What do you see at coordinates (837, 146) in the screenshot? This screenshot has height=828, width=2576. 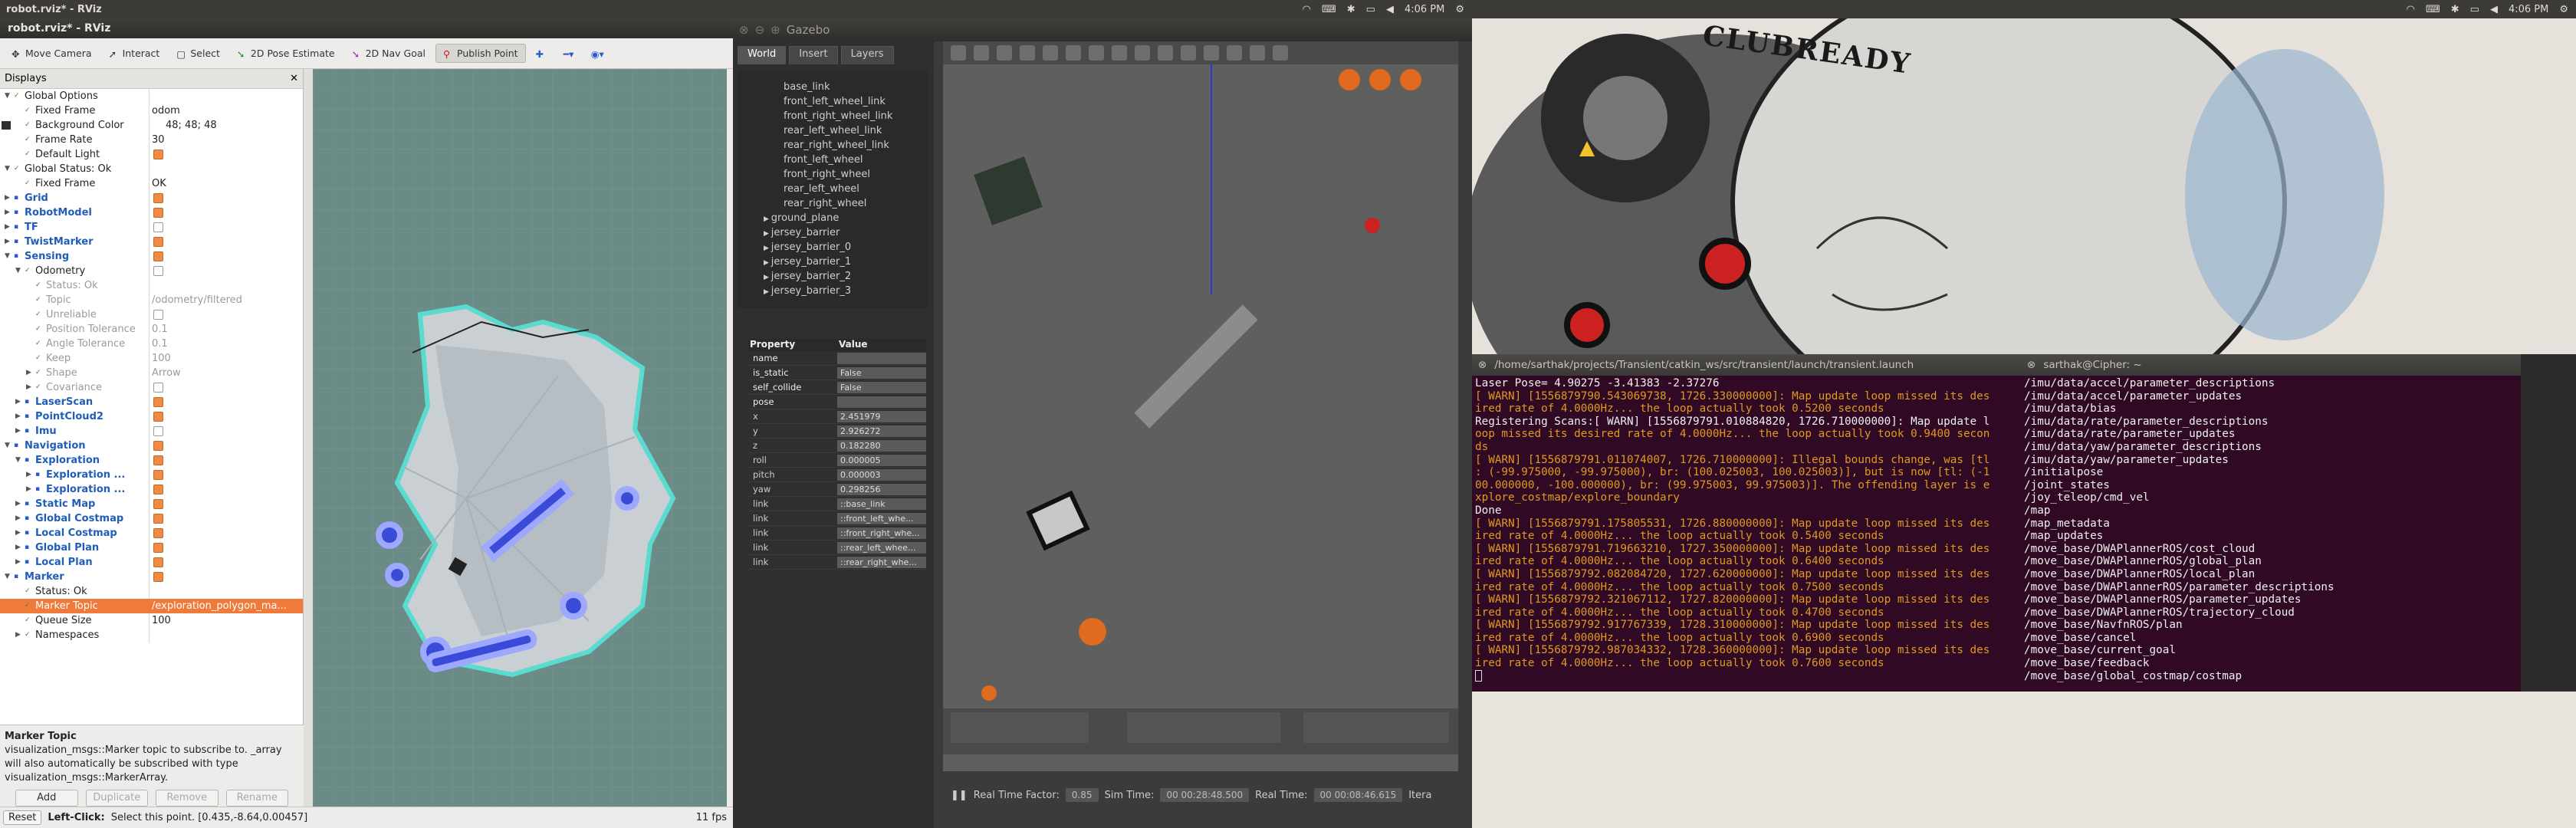 I see `world-tree-item: rear_right_wheel_link` at bounding box center [837, 146].